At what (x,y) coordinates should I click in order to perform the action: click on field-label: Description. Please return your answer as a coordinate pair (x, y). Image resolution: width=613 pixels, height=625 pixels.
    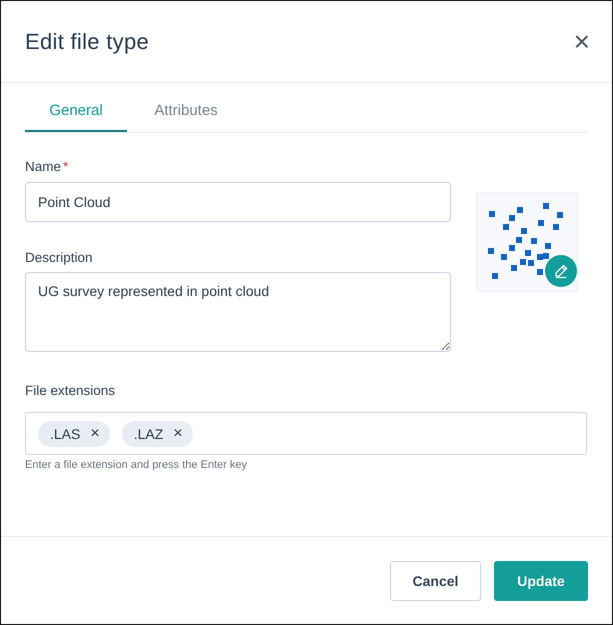
    Looking at the image, I should click on (59, 258).